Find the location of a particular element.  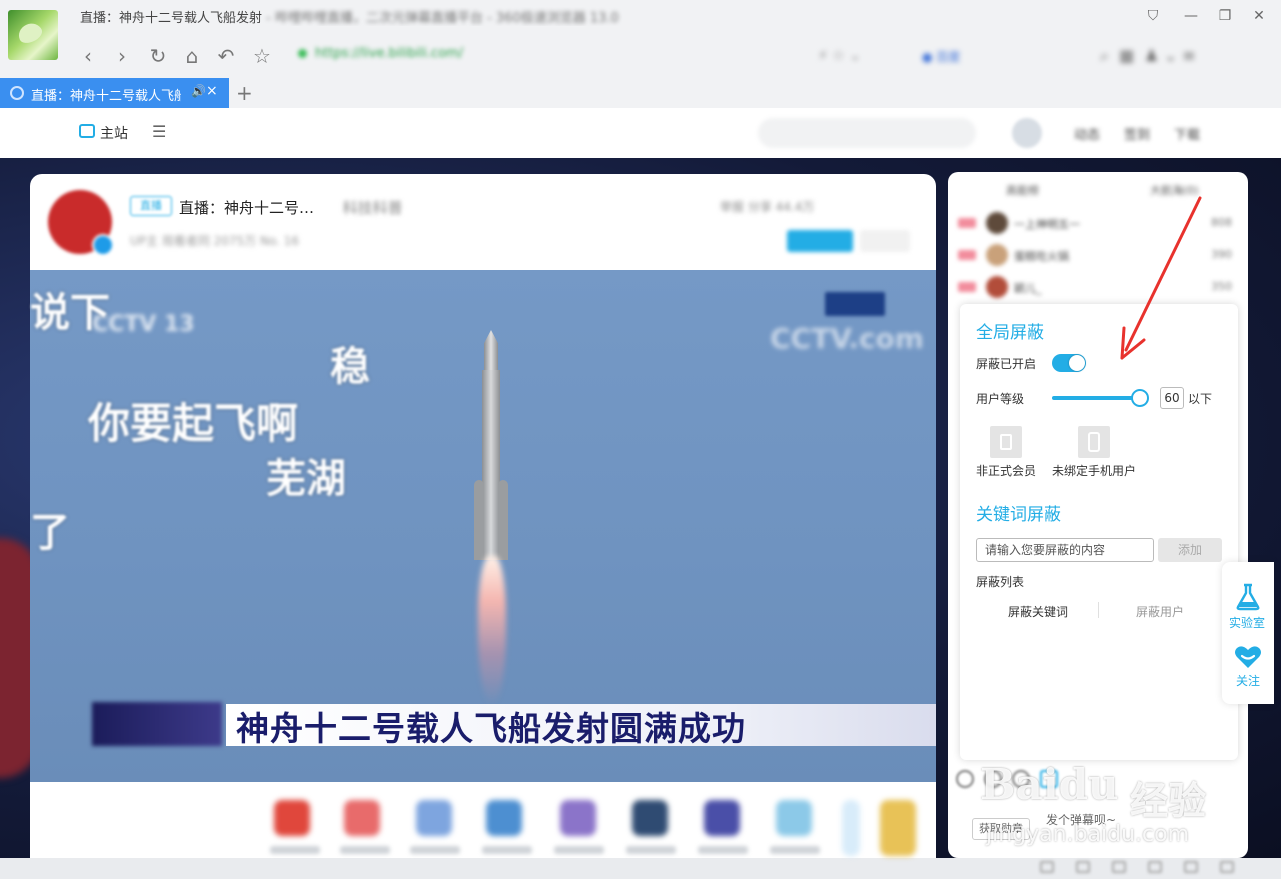

danmaku-comment: 芜湖 is located at coordinates (306, 479).